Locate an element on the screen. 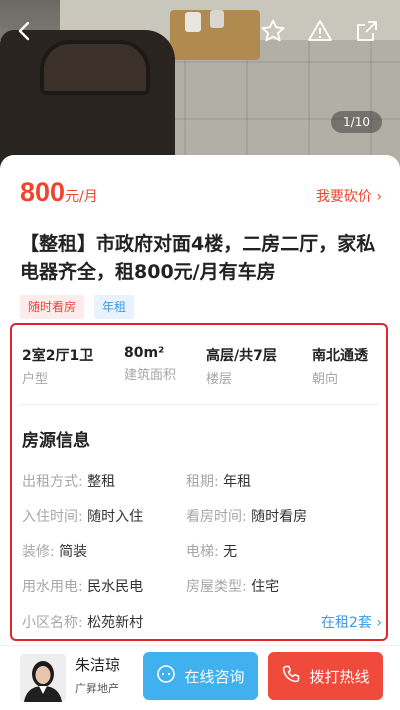 This screenshot has width=400, height=710. info-value: 民水民电 is located at coordinates (115, 587).